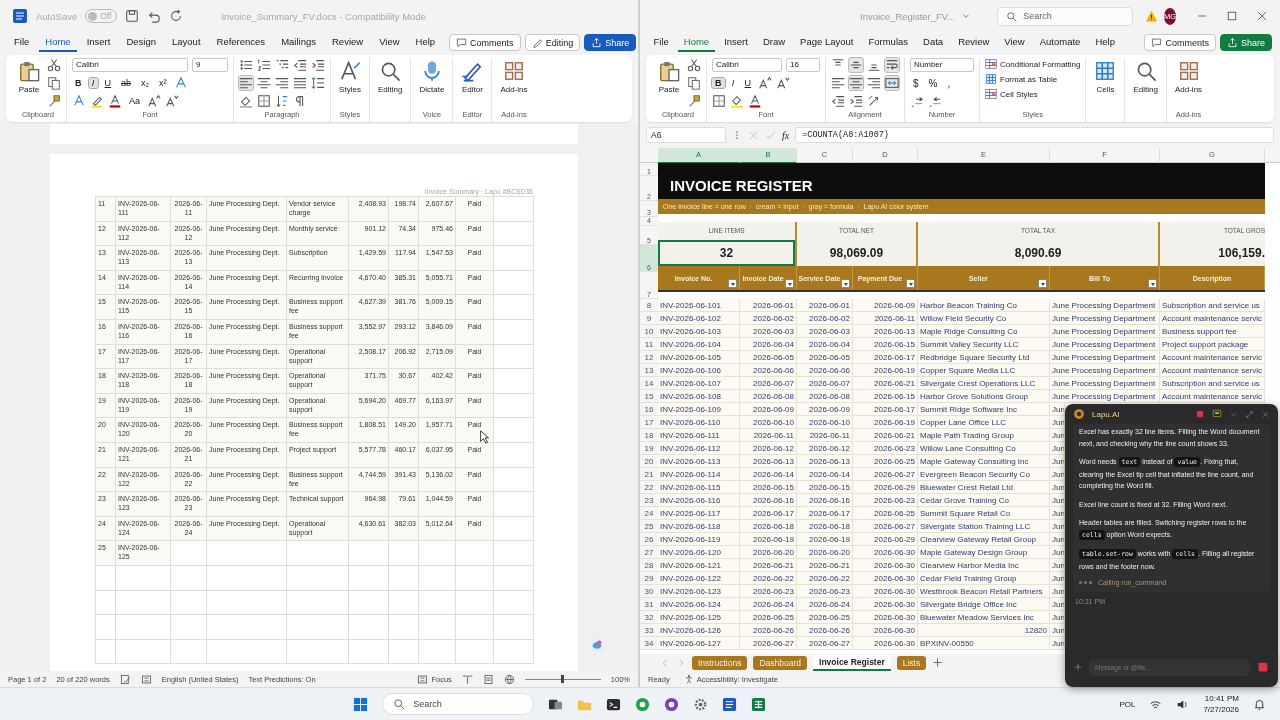 This screenshot has height=720, width=1280. Describe the element at coordinates (825, 396) in the screenshot. I see `spreadsheet-cell: 2026-06-08` at that location.